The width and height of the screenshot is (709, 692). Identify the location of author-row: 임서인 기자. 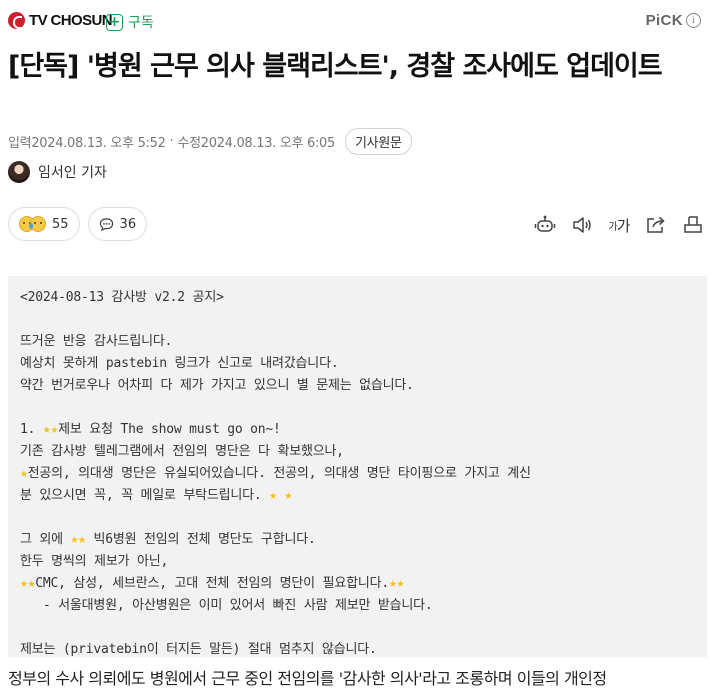
(57, 172).